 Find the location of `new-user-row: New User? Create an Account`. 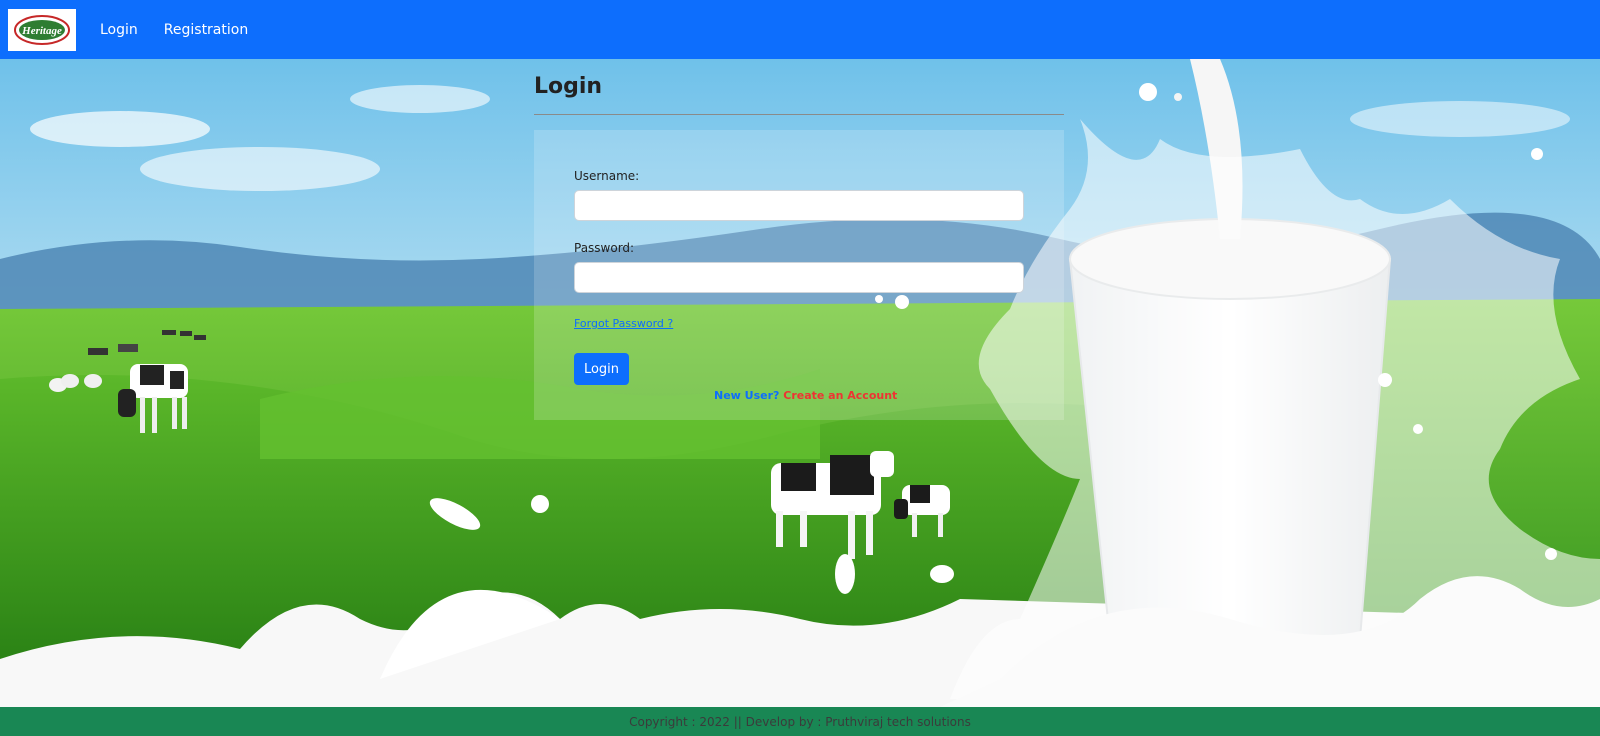

new-user-row: New User? Create an Account is located at coordinates (805, 395).